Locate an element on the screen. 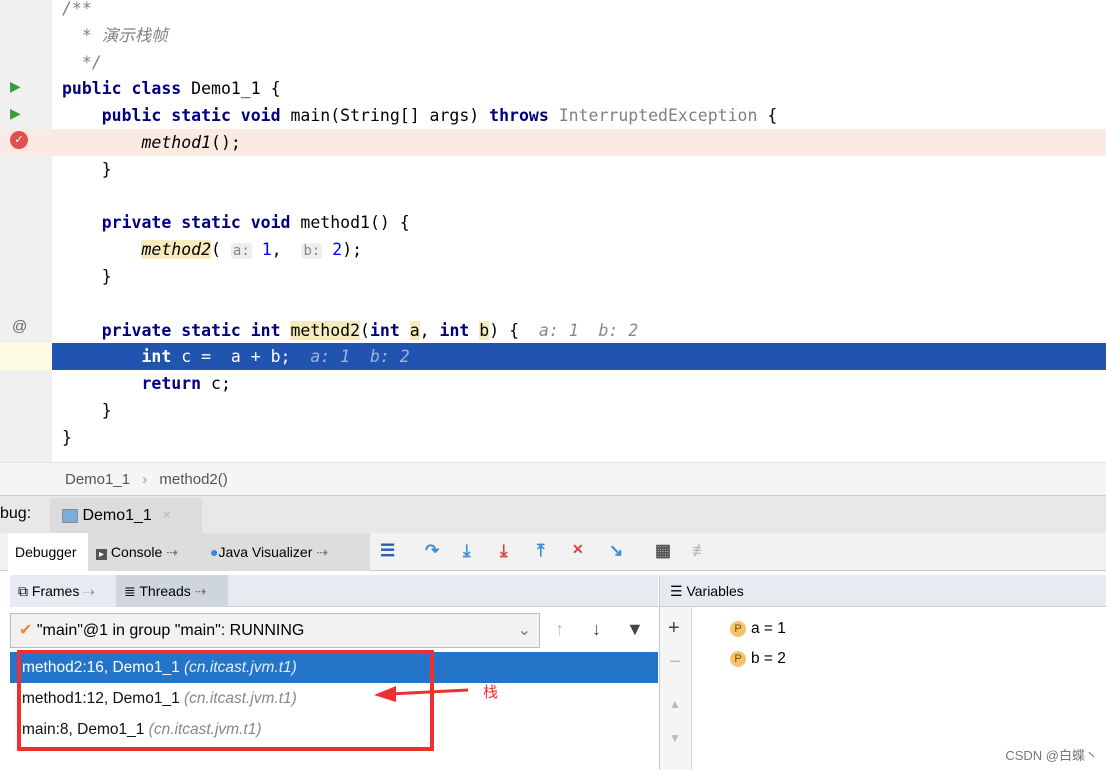 This screenshot has width=1106, height=770. breadcrumb-class: Demo1_1 is located at coordinates (97, 479).